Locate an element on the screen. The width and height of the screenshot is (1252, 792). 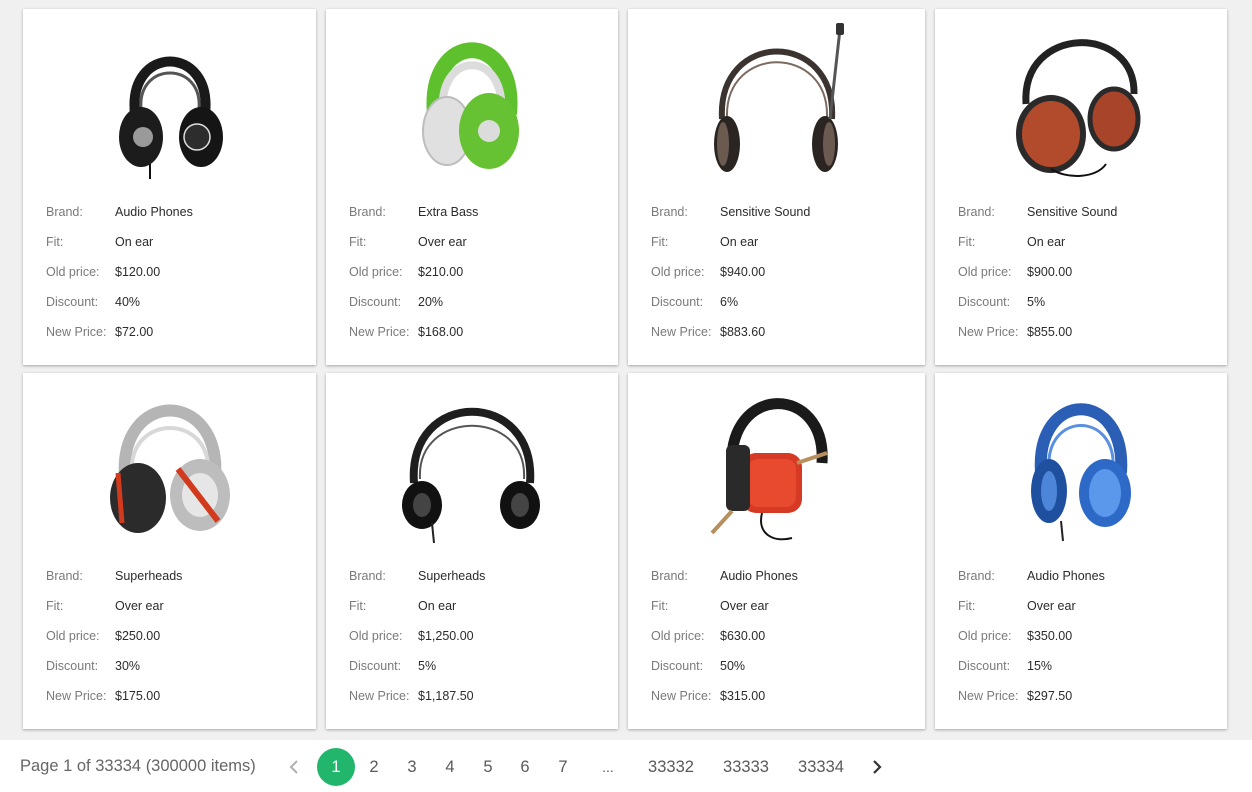
red-brown-headphones-image is located at coordinates (1081, 99).